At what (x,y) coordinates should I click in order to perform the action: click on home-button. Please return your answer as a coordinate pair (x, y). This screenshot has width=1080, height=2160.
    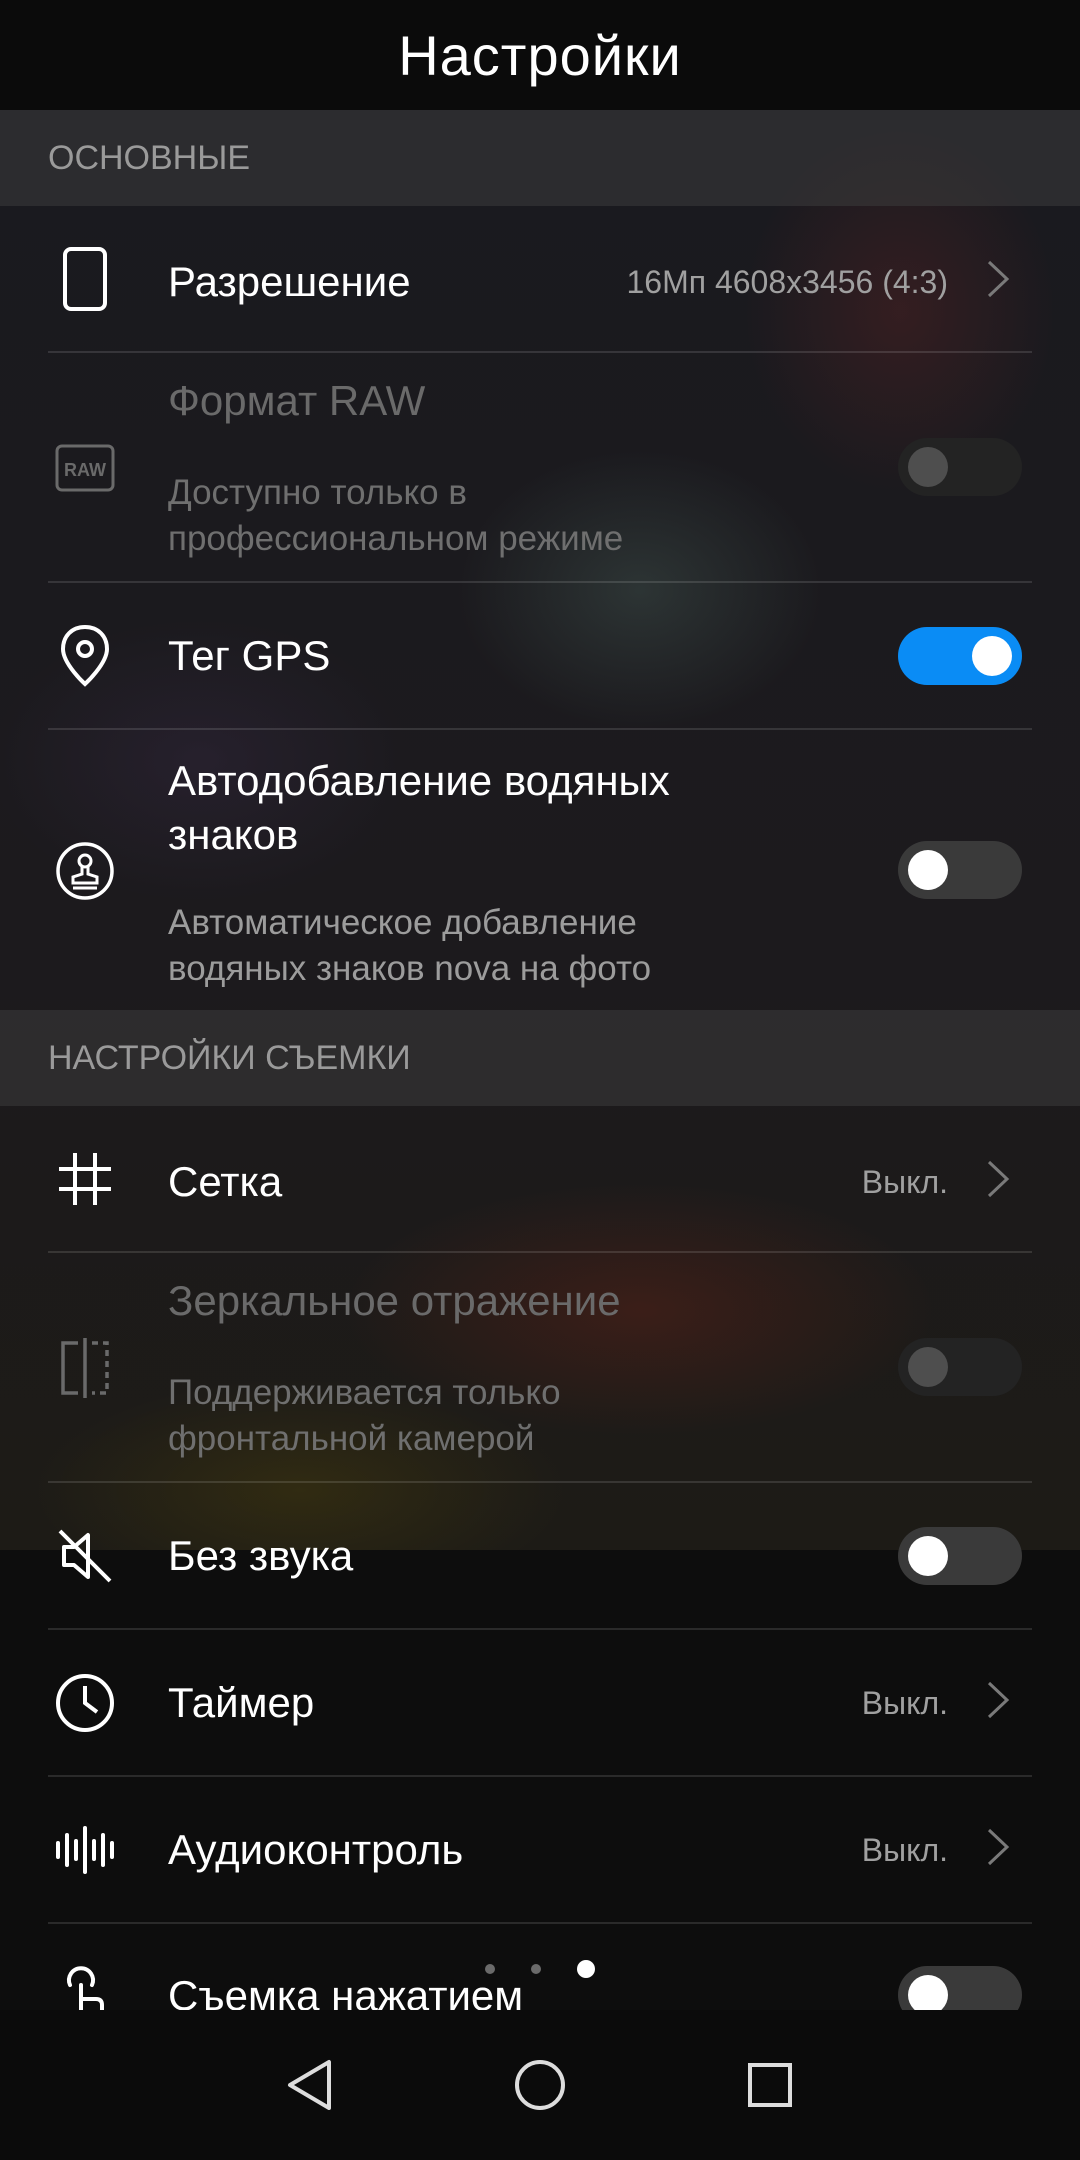
    Looking at the image, I should click on (540, 2085).